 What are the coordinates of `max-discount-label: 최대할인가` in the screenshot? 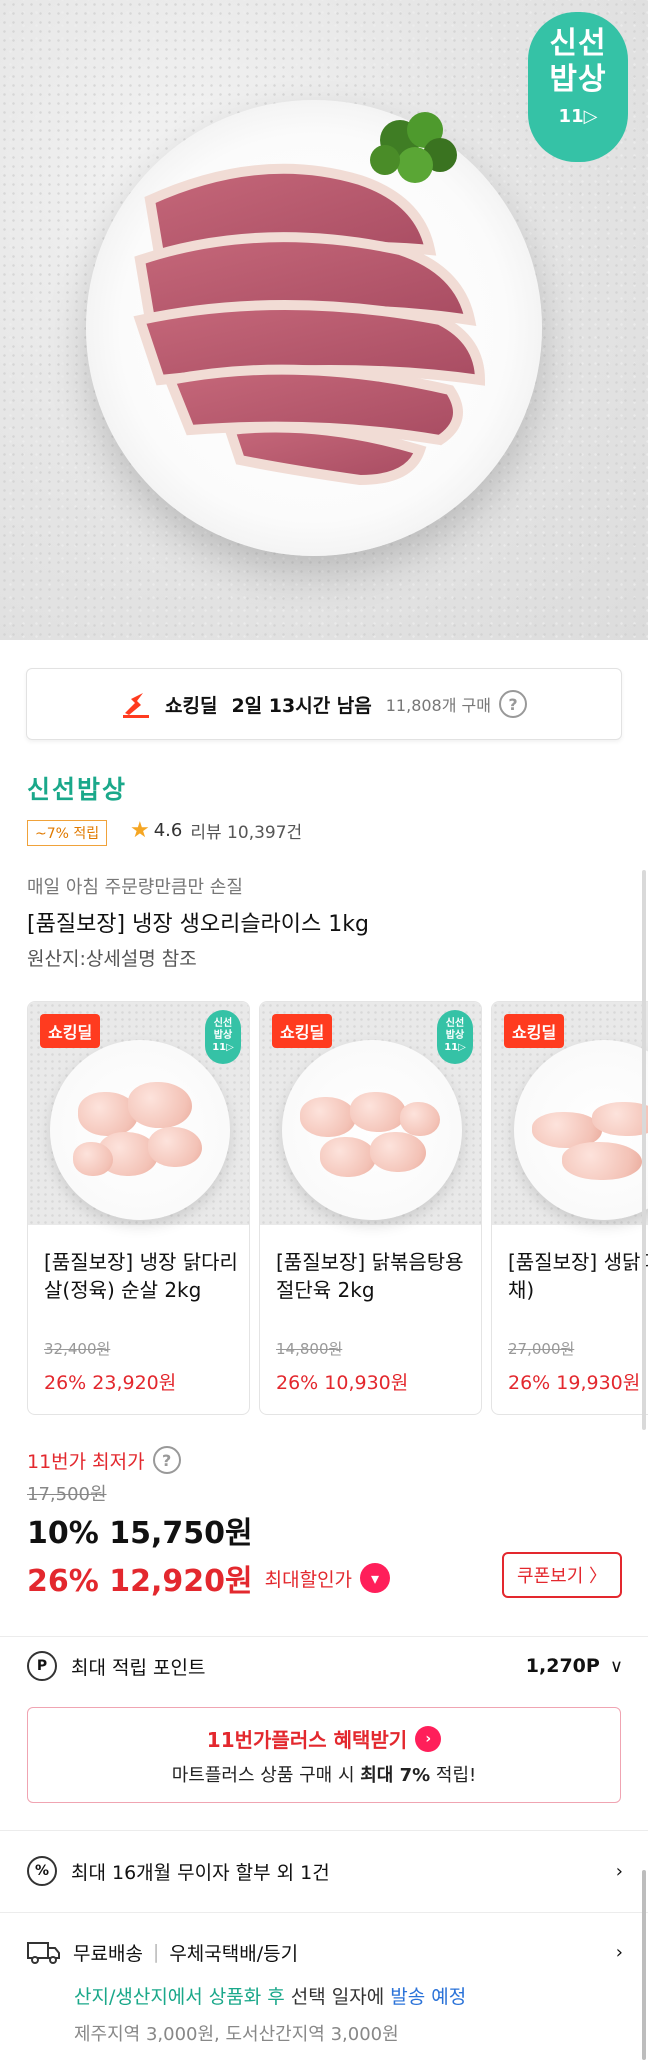 It's located at (308, 1579).